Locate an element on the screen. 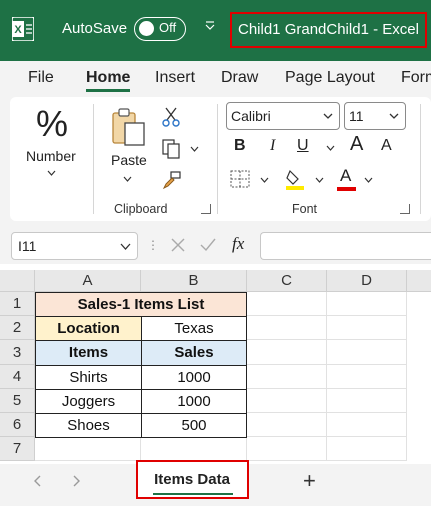  font-size-value: 11 is located at coordinates (356, 116).